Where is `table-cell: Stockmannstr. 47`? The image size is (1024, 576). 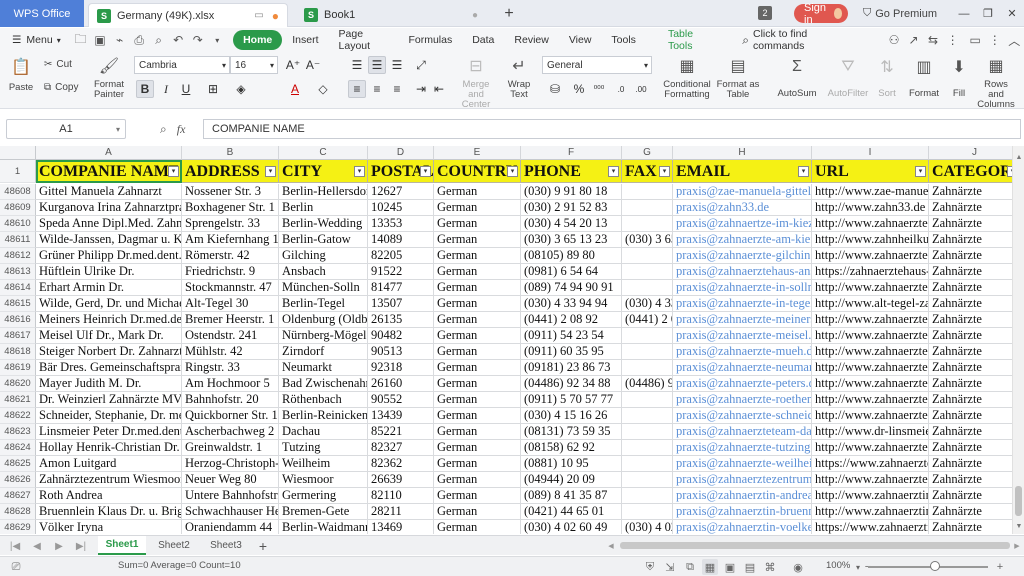
table-cell: Stockmannstr. 47 is located at coordinates (230, 288).